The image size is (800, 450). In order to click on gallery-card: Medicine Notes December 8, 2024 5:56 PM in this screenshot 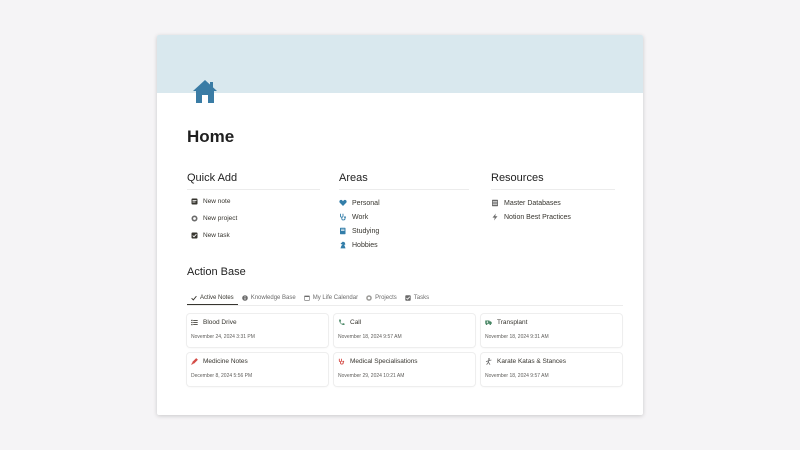, I will do `click(257, 369)`.